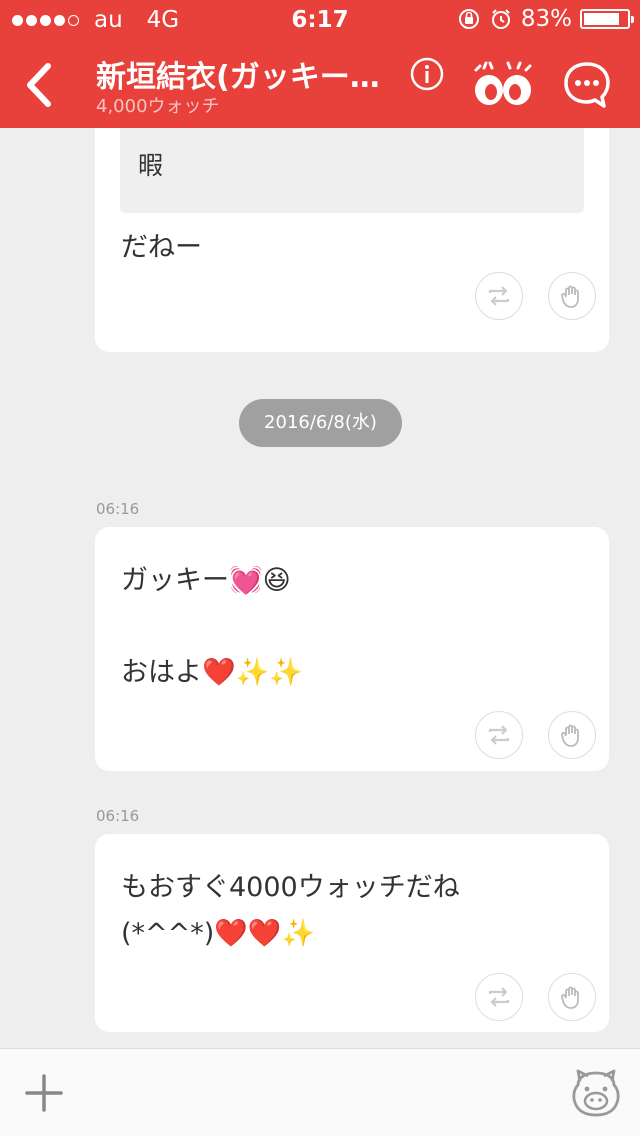 This screenshot has height=1136, width=640. I want to click on plus-icon, so click(44, 1093).